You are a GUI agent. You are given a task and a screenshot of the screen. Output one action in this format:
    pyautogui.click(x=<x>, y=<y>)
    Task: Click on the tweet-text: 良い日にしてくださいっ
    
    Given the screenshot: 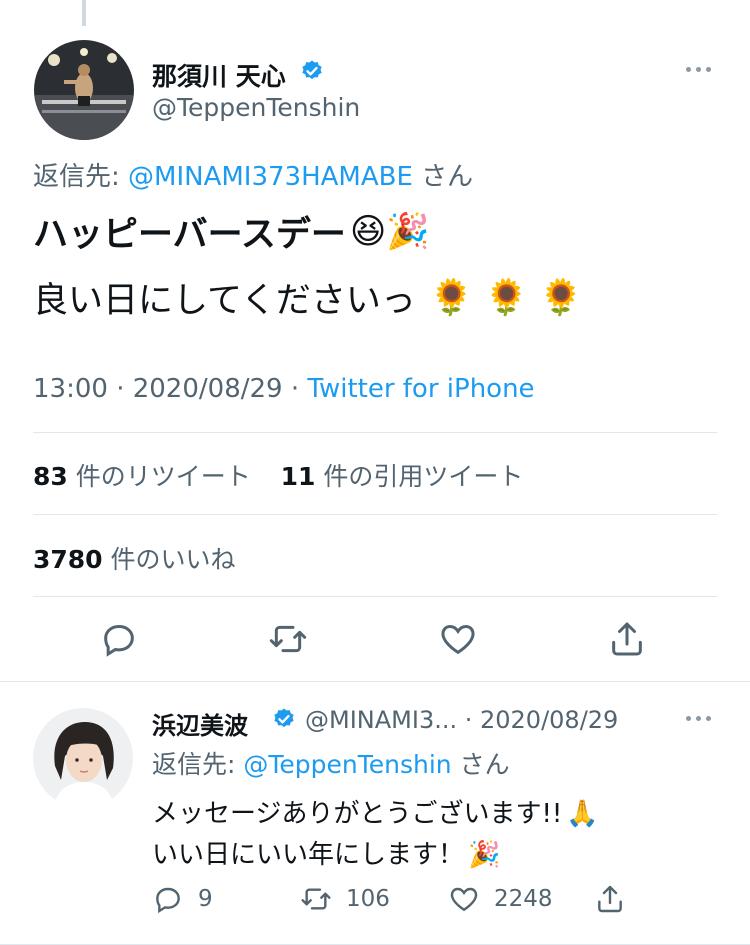 What is the action you would take?
    pyautogui.click(x=224, y=301)
    